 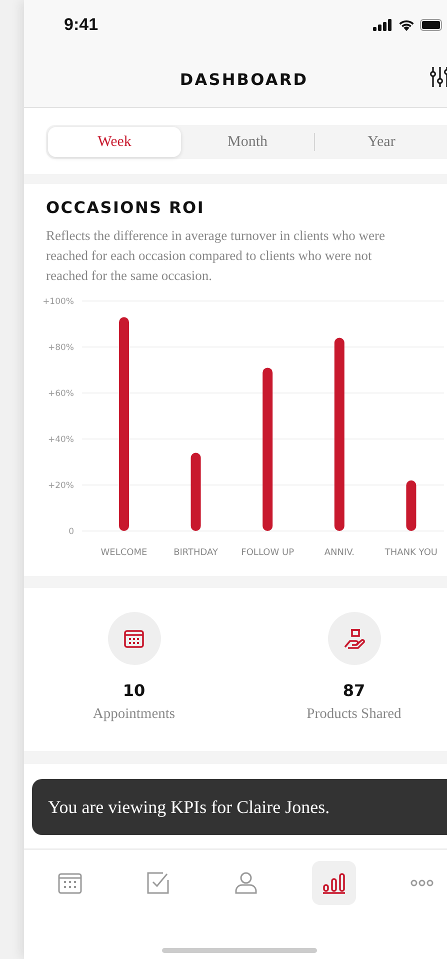 What do you see at coordinates (58, 302) in the screenshot?
I see `axis-label: +100%` at bounding box center [58, 302].